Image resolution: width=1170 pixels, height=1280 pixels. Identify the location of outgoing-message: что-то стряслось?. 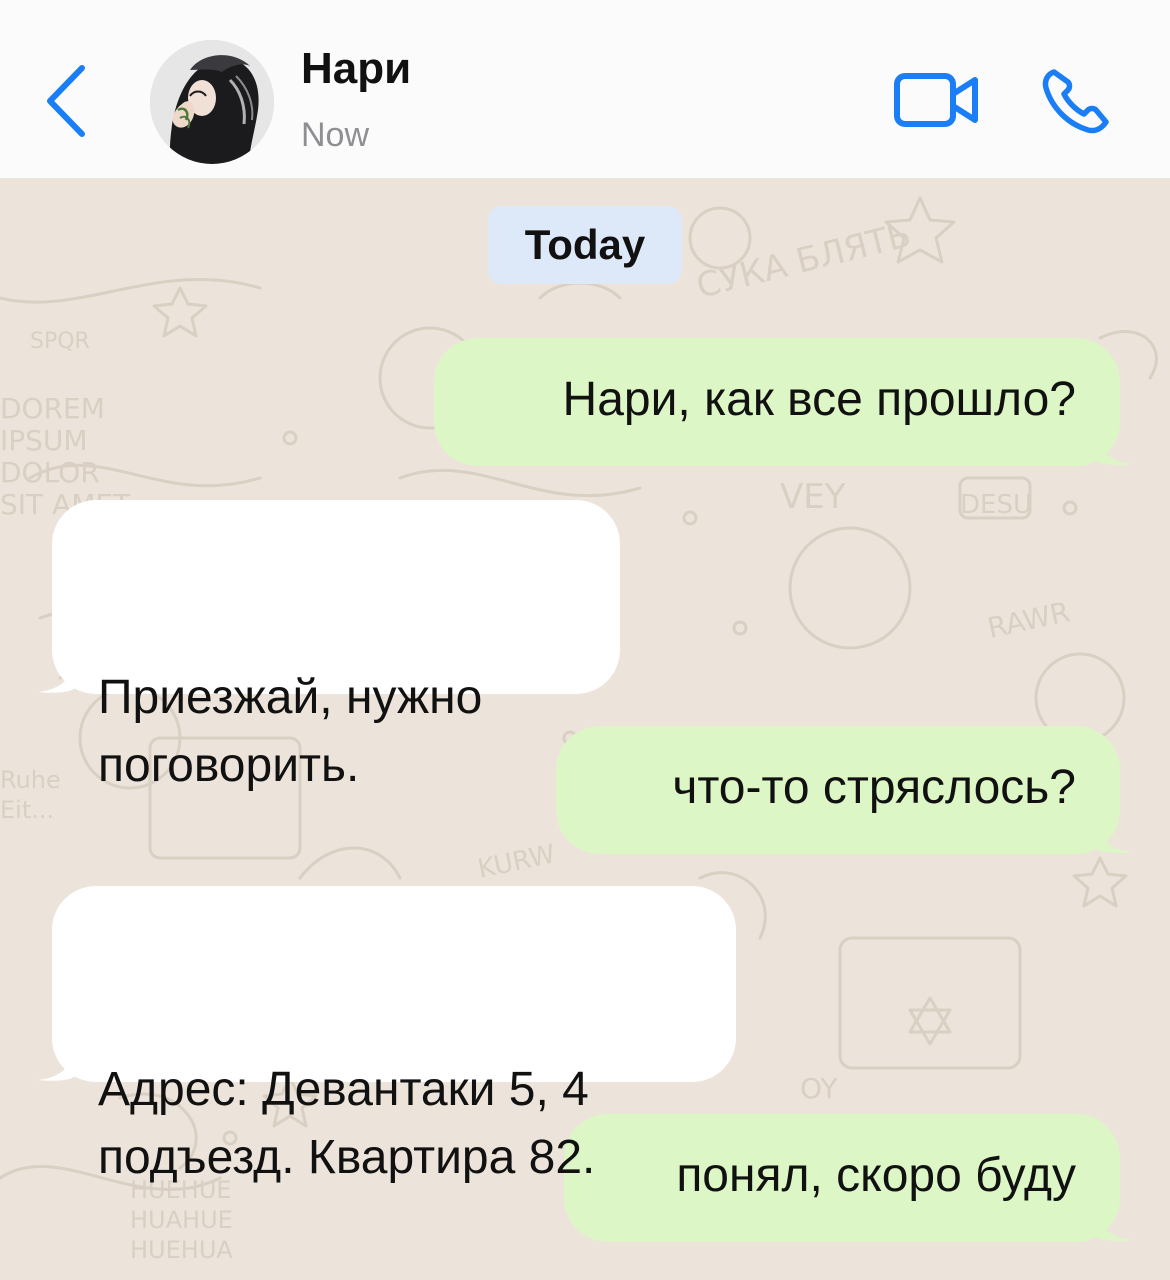
(844, 790).